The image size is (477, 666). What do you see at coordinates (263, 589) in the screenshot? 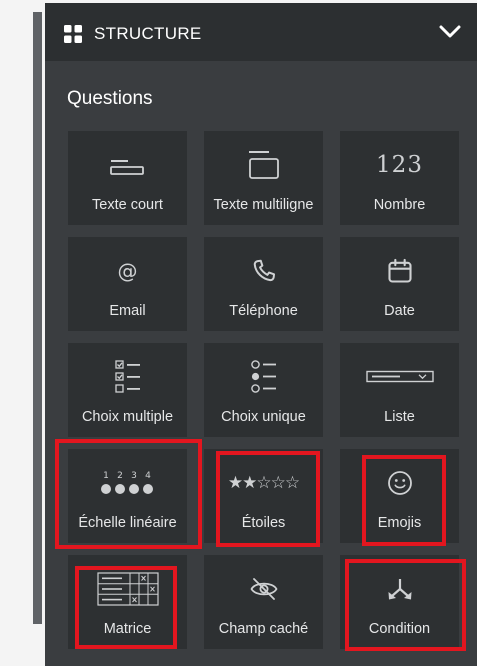
I see `hidden-eye-icon` at bounding box center [263, 589].